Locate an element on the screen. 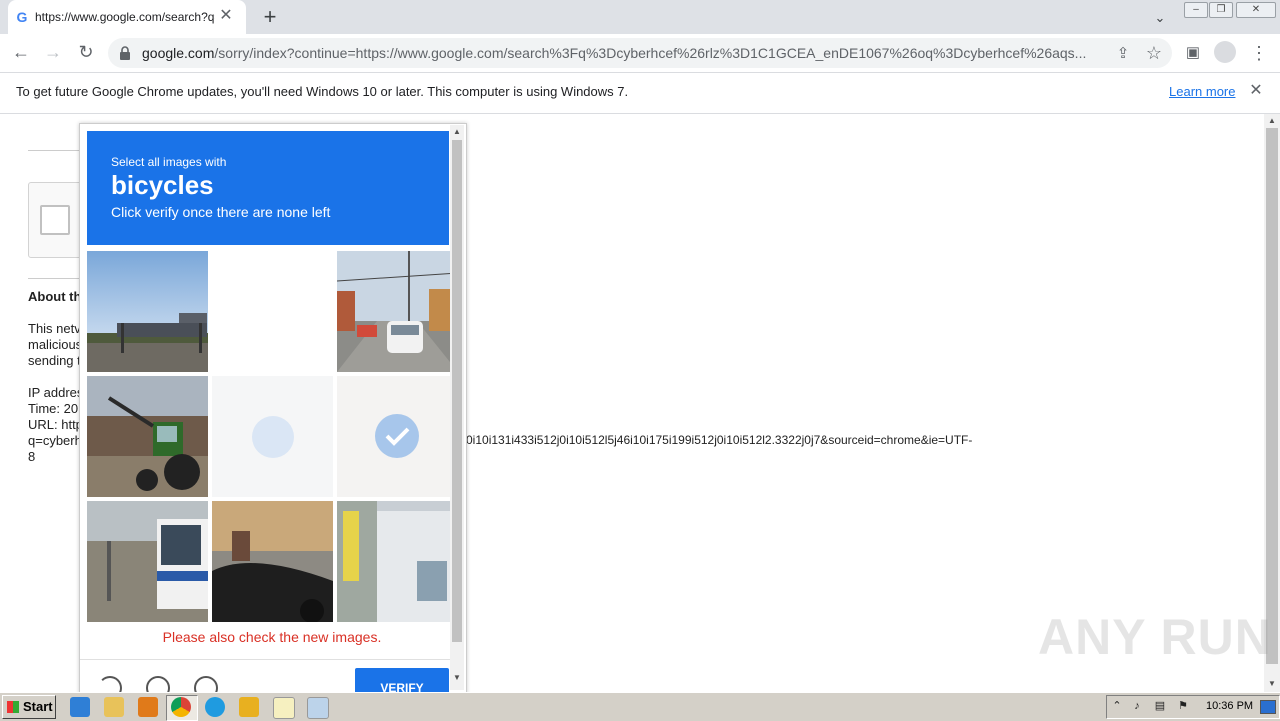 Image resolution: width=1280 pixels, height=721 pixels. scroll-up-arrow-icon: ▲ is located at coordinates (1272, 121).